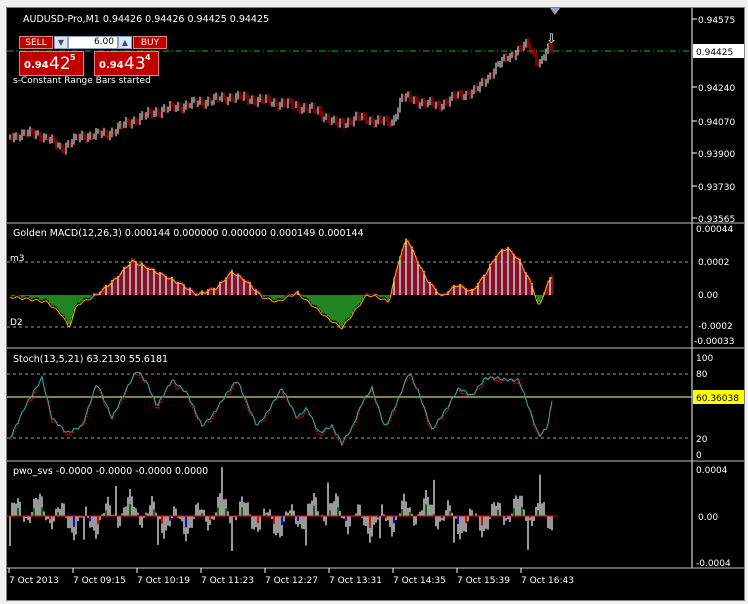 The image size is (748, 604). I want to click on down-arrow-icon: ⇩, so click(551, 39).